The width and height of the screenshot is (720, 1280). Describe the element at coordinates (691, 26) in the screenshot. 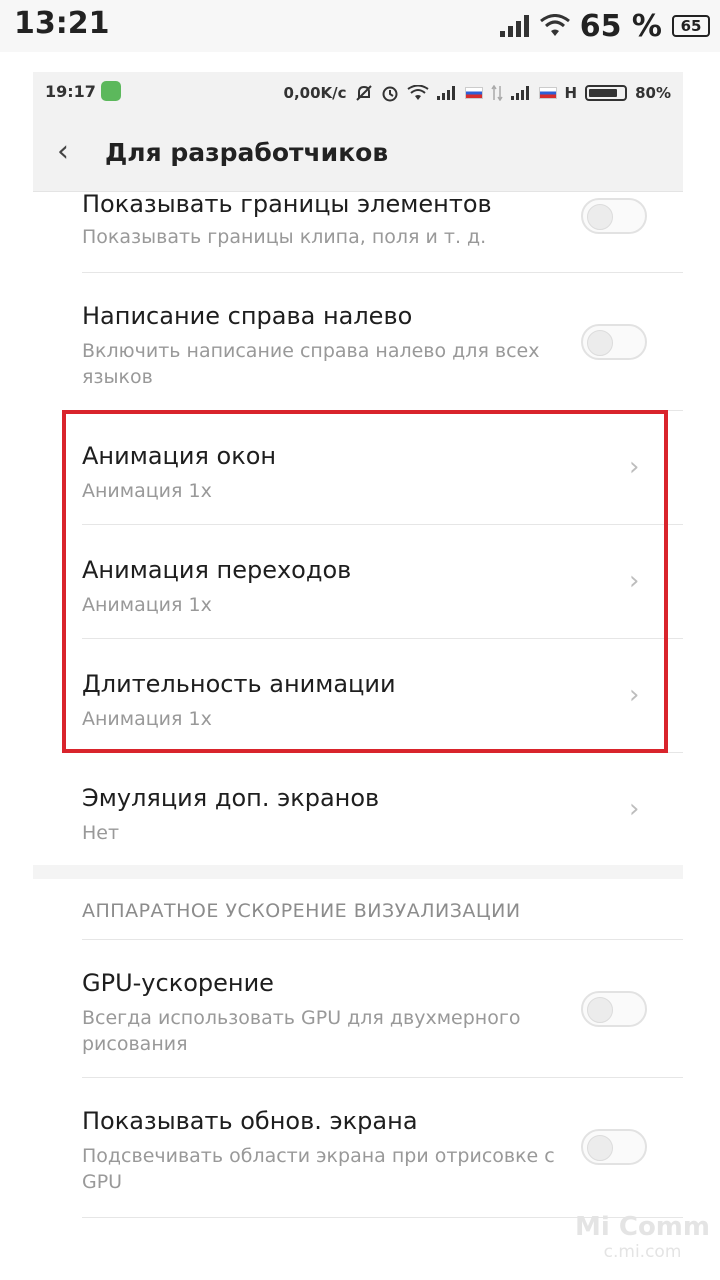

I see `outer-battery-icon: 65` at that location.